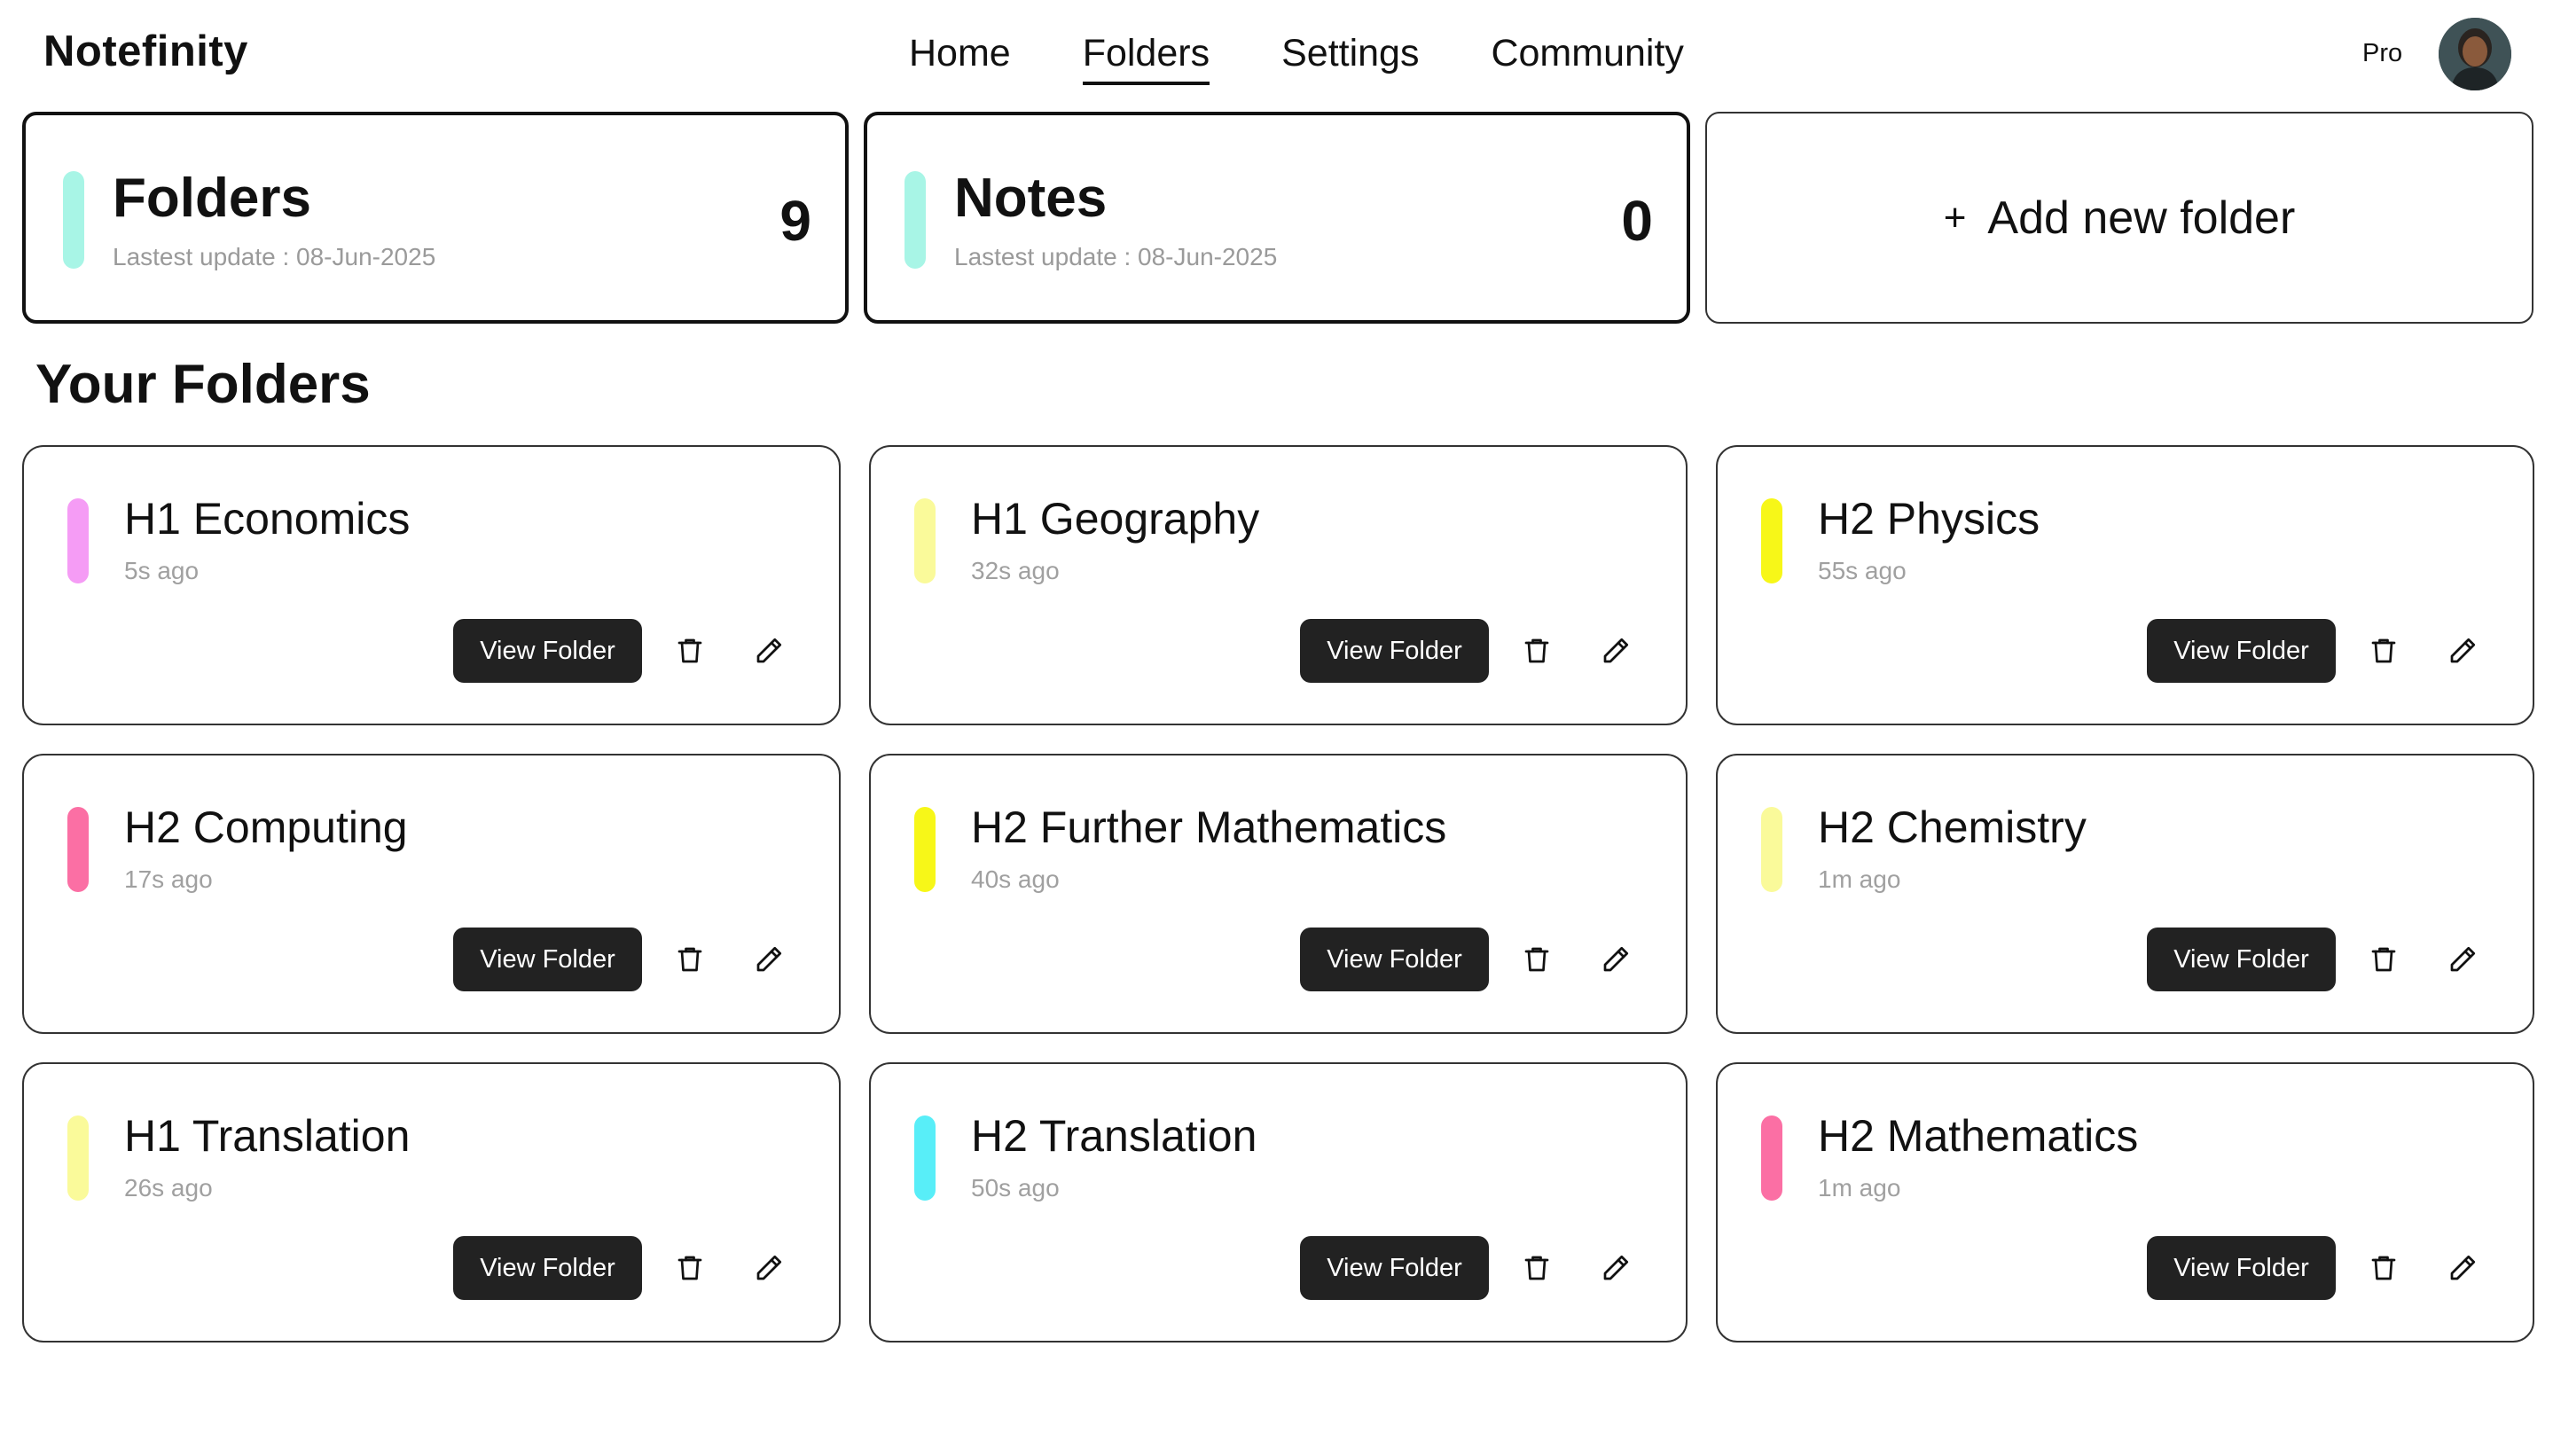  What do you see at coordinates (1114, 1136) in the screenshot?
I see `folder-name: H2 Translation` at bounding box center [1114, 1136].